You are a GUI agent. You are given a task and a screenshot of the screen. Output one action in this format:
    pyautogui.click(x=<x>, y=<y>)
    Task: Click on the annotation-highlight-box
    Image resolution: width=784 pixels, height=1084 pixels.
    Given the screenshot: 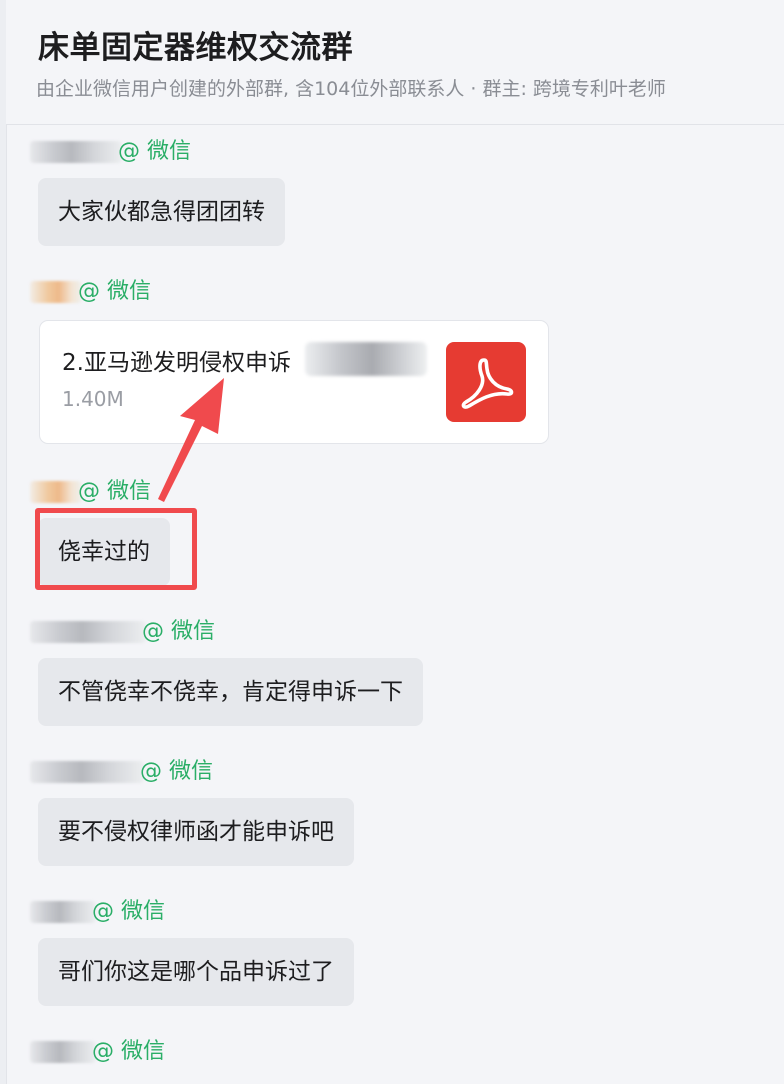 What is the action you would take?
    pyautogui.click(x=116, y=549)
    